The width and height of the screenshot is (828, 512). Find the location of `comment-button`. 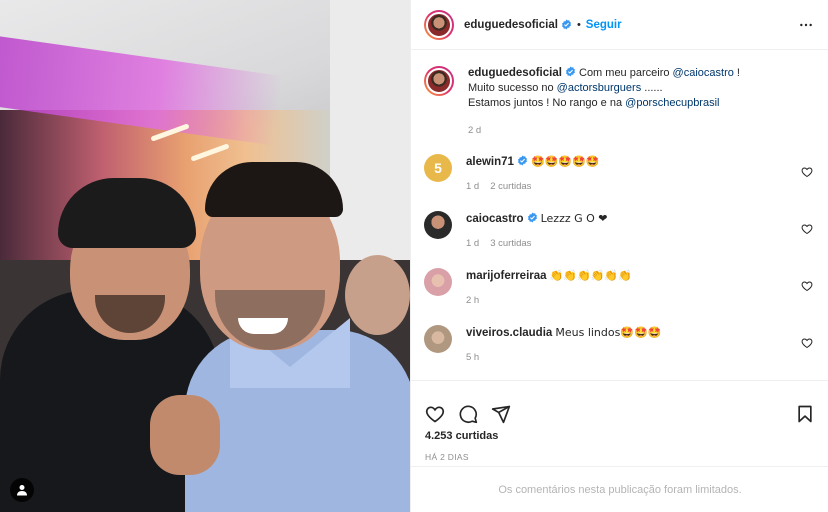

comment-button is located at coordinates (468, 414).